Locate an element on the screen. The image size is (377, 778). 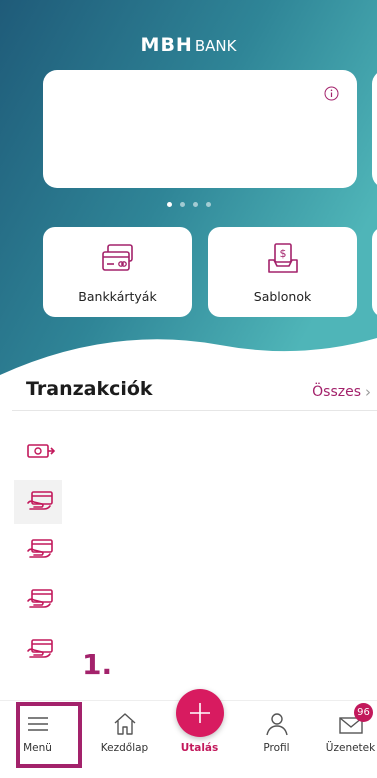
user-icon is located at coordinates (276, 724).